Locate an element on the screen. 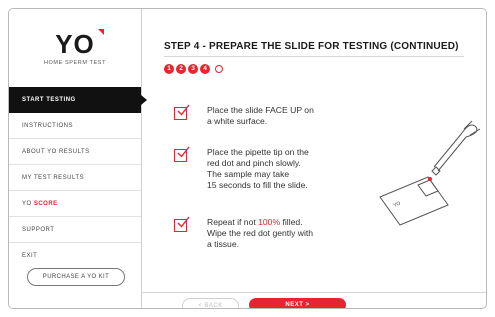 This screenshot has width=495, height=317. sidebar-item-label: SUPPORT is located at coordinates (38, 230).